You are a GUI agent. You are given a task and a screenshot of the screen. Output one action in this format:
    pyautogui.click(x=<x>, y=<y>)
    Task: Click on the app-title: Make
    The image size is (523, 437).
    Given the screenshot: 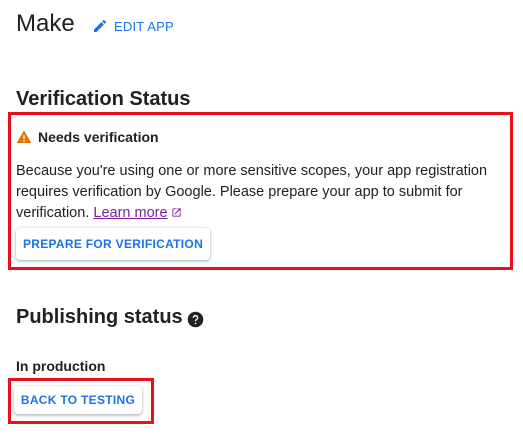 What is the action you would take?
    pyautogui.click(x=45, y=23)
    